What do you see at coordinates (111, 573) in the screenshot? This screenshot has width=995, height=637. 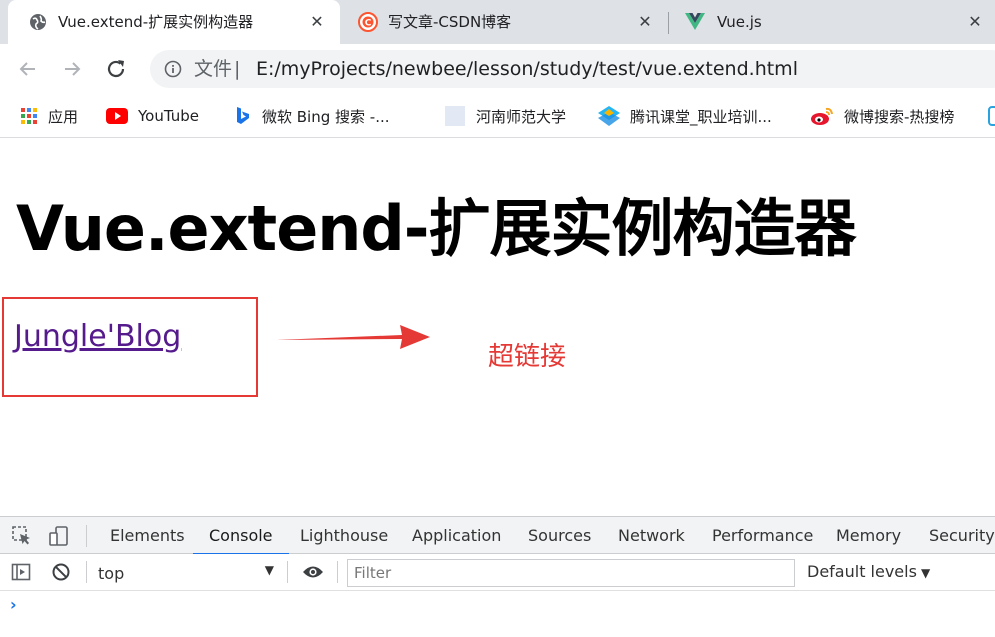 I see `context-value: top` at bounding box center [111, 573].